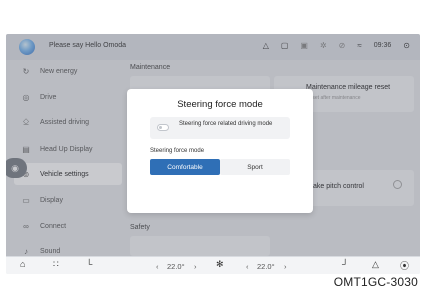 The image size is (426, 292). What do you see at coordinates (195, 266) in the screenshot?
I see `left-temp-increase: ›` at bounding box center [195, 266].